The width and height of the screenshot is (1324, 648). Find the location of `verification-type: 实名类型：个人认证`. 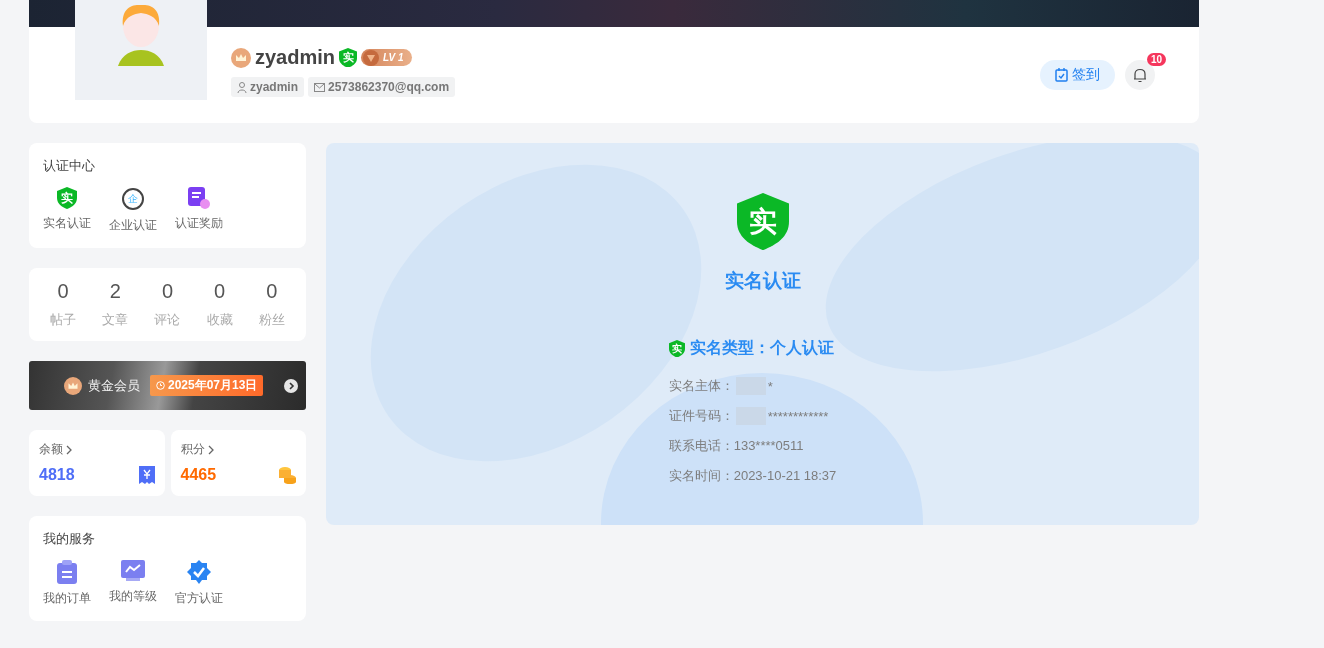

verification-type: 实名类型：个人认证 is located at coordinates (761, 348).